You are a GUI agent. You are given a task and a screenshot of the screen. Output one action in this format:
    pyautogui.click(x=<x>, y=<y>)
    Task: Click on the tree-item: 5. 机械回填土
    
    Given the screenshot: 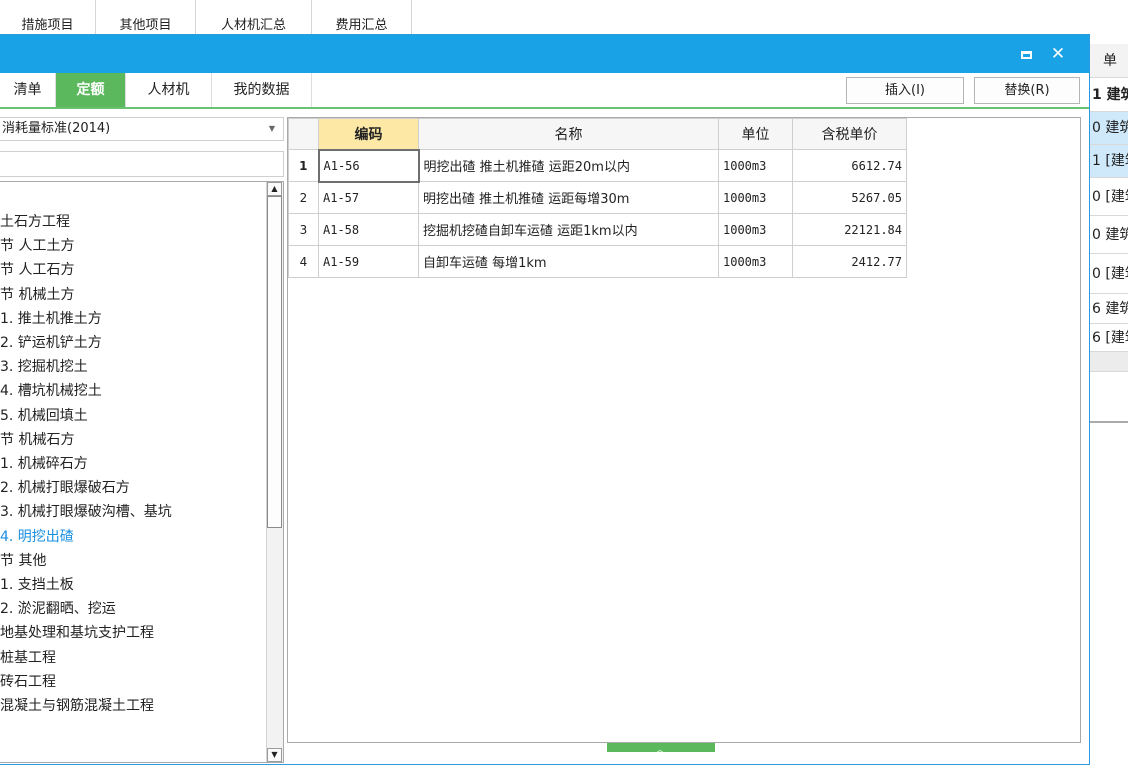 What is the action you would take?
    pyautogui.click(x=44, y=416)
    